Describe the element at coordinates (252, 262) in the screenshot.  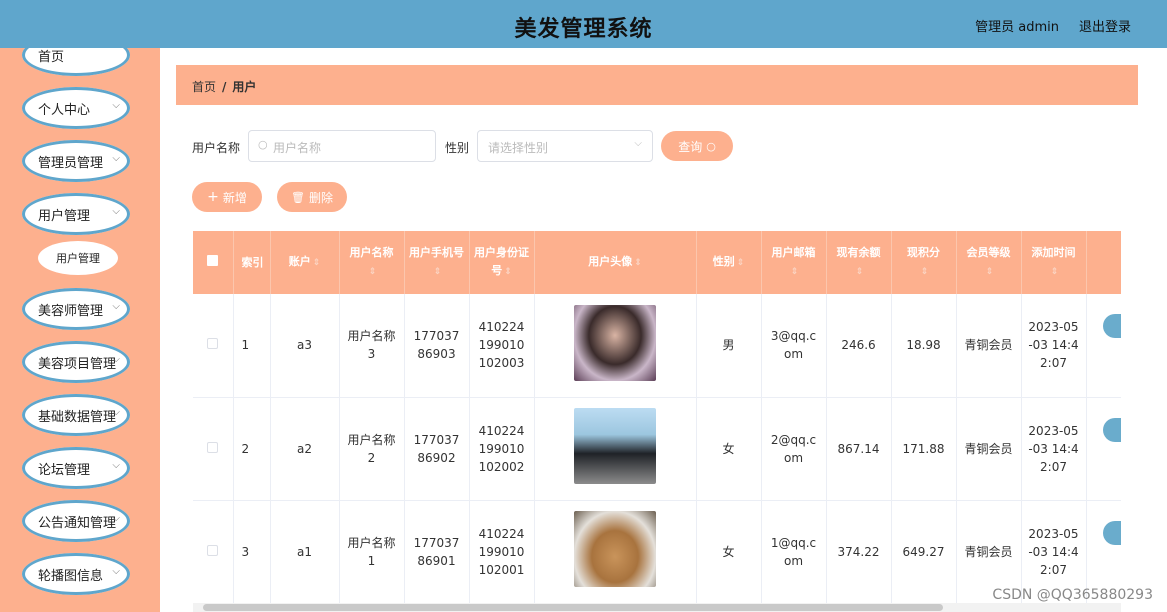
I see `column-header: 索引` at that location.